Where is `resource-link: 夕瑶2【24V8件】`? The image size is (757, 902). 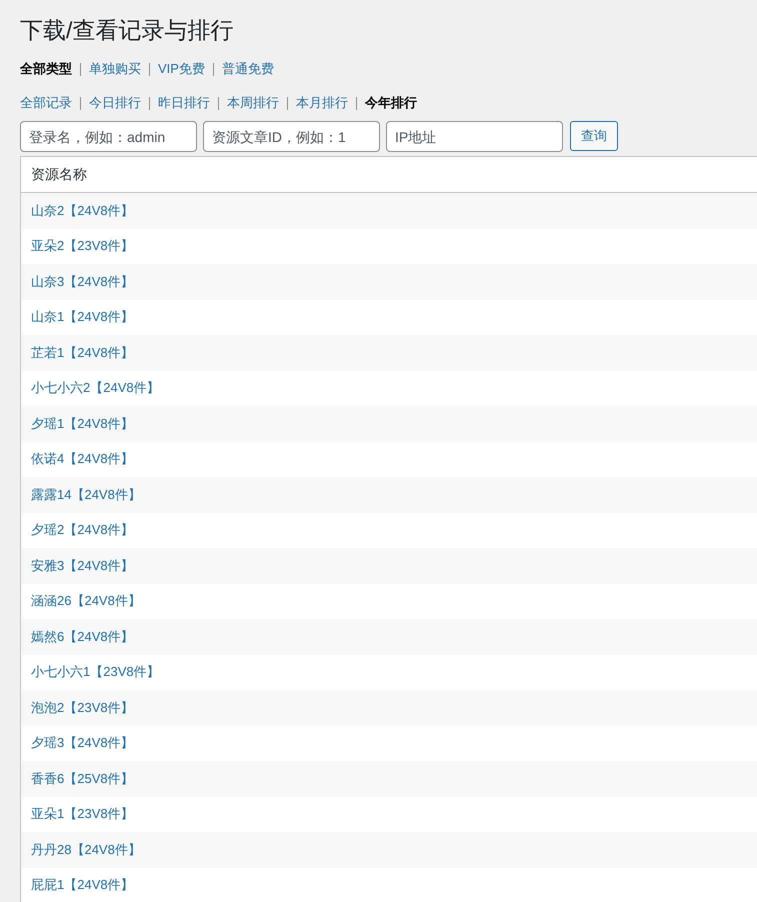 resource-link: 夕瑶2【24V8件】 is located at coordinates (82, 530).